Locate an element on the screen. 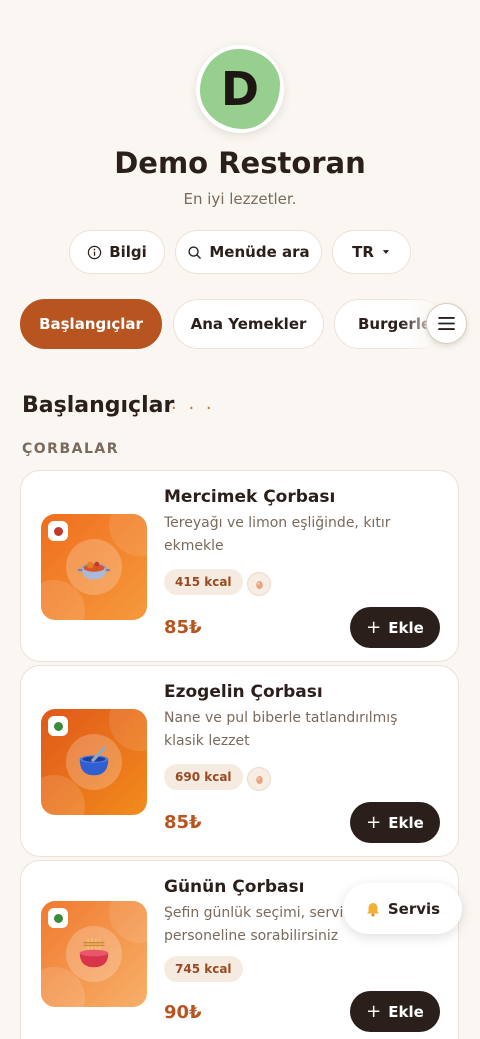 The height and width of the screenshot is (1039, 480). restaurant-name: Demo Restoran is located at coordinates (240, 163).